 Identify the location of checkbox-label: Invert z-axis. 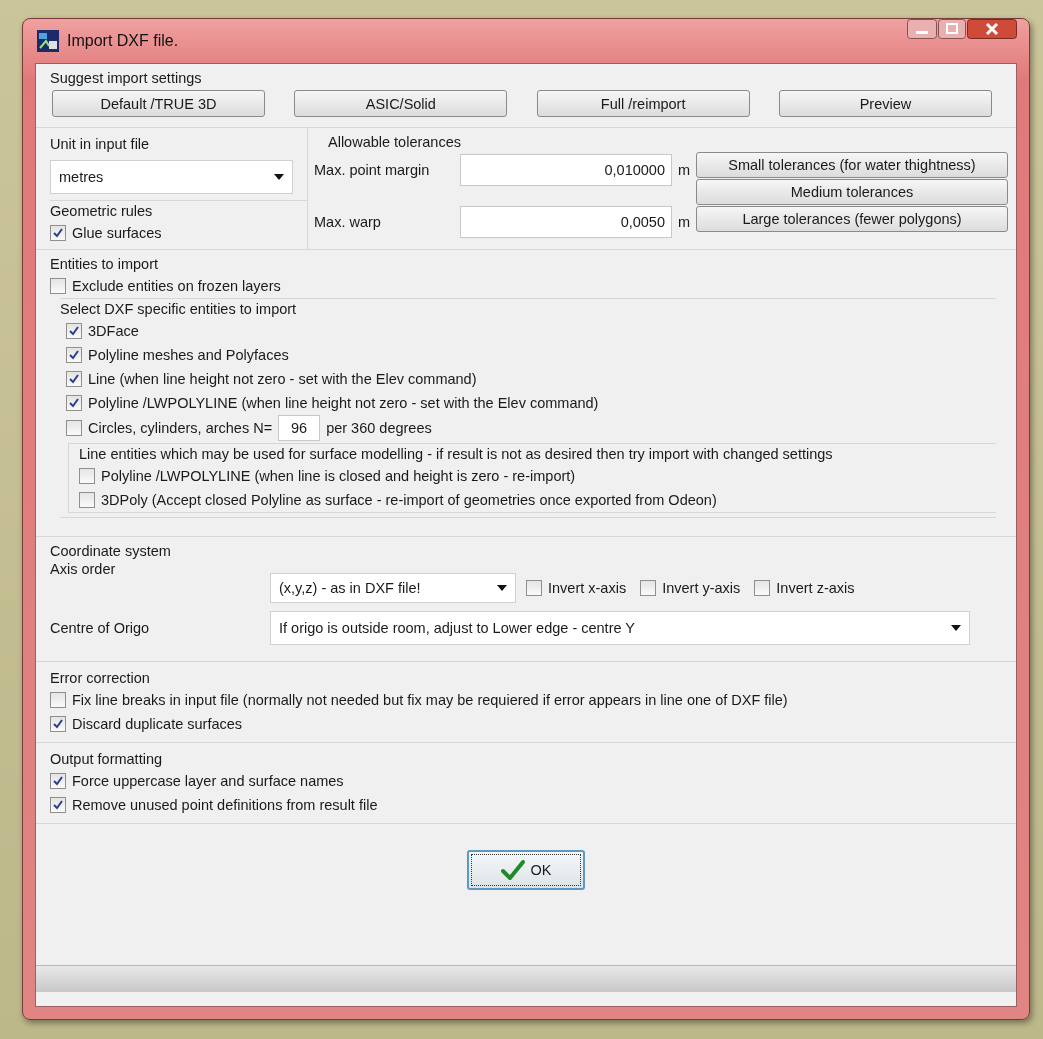
(815, 588).